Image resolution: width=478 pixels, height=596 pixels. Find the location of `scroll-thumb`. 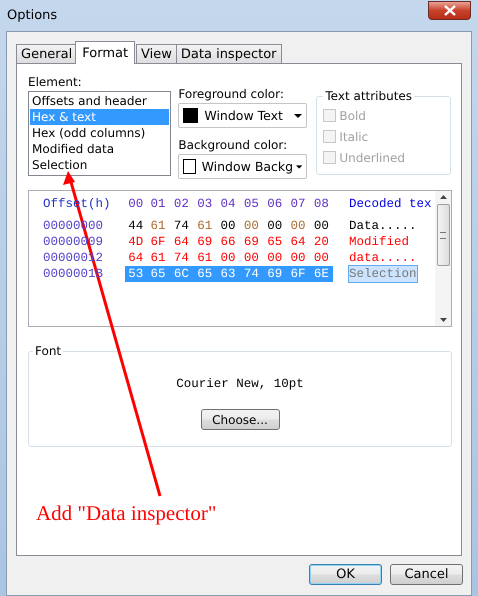

scroll-thumb is located at coordinates (443, 235).